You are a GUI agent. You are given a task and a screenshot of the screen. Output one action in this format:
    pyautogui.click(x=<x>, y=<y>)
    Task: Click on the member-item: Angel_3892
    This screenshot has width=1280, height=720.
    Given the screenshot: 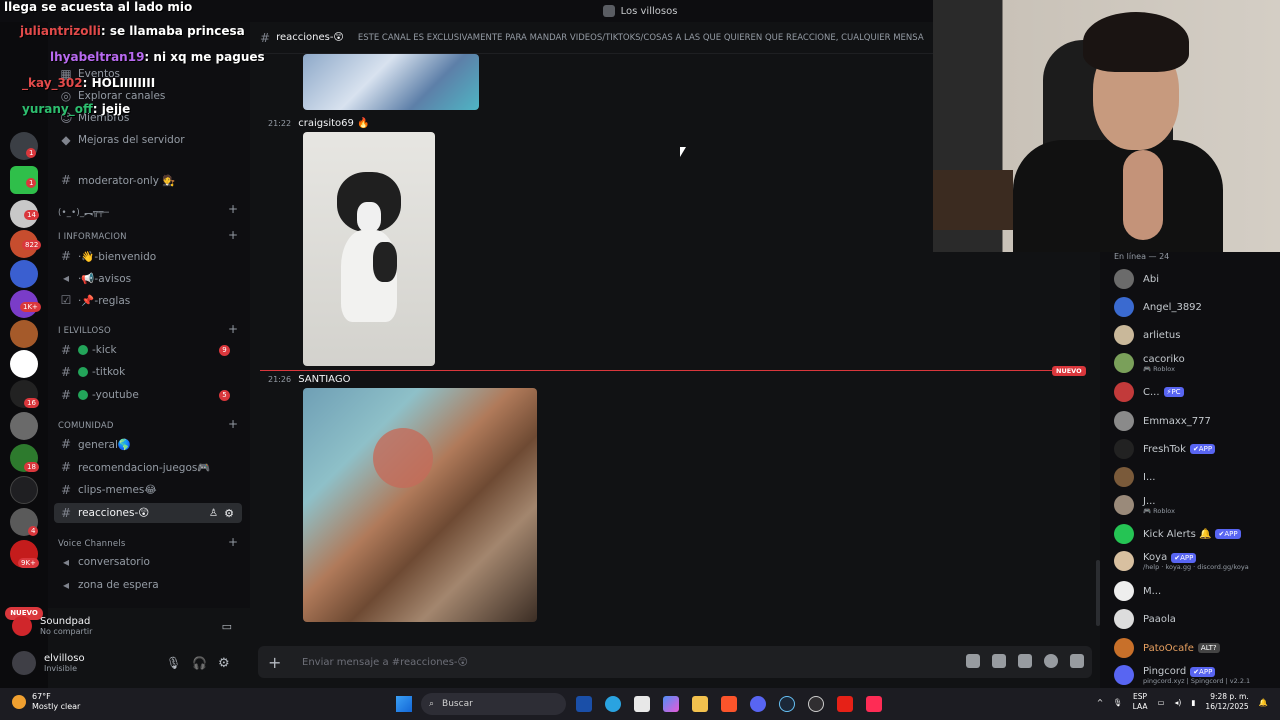 What is the action you would take?
    pyautogui.click(x=1197, y=307)
    